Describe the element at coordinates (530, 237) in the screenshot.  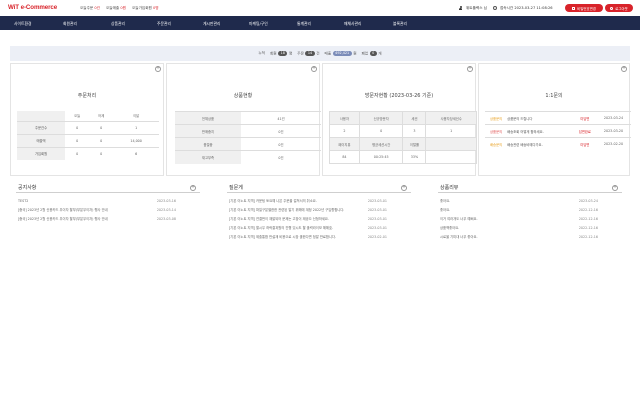
I see `list-item: 시료을 기미대 너무 좋아요. 2022-12-16` at that location.